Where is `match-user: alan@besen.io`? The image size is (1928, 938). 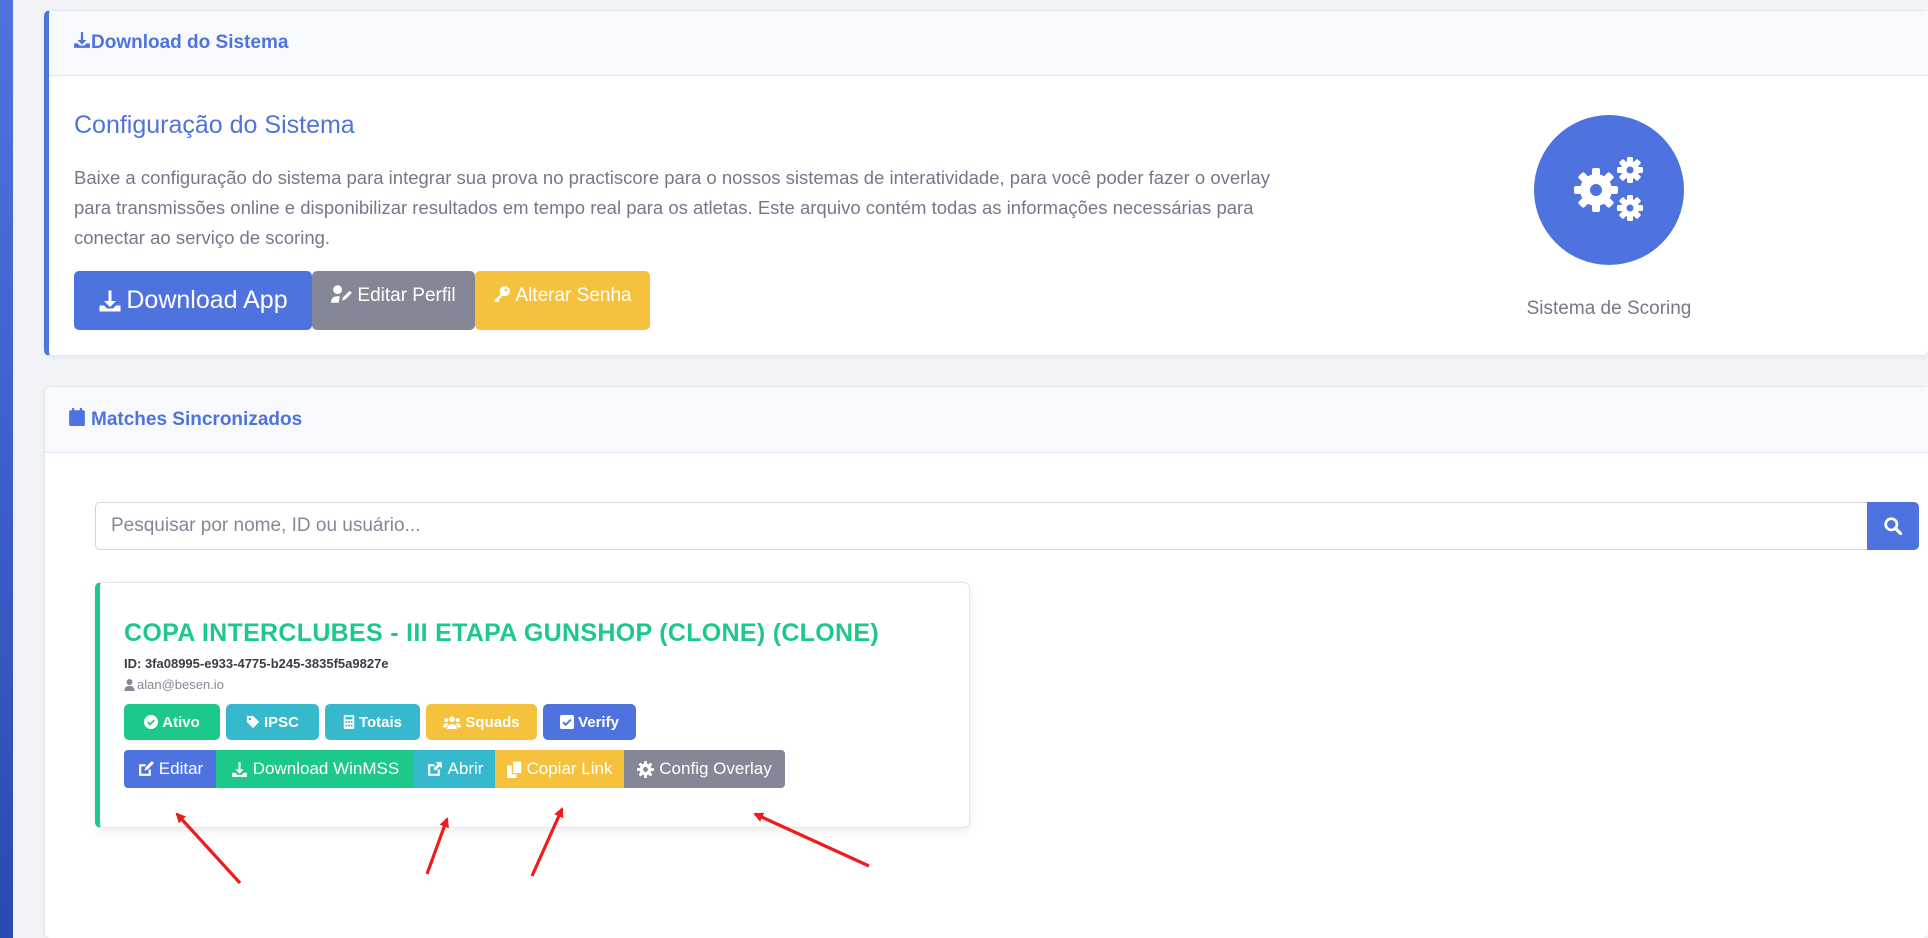 match-user: alan@besen.io is located at coordinates (174, 684).